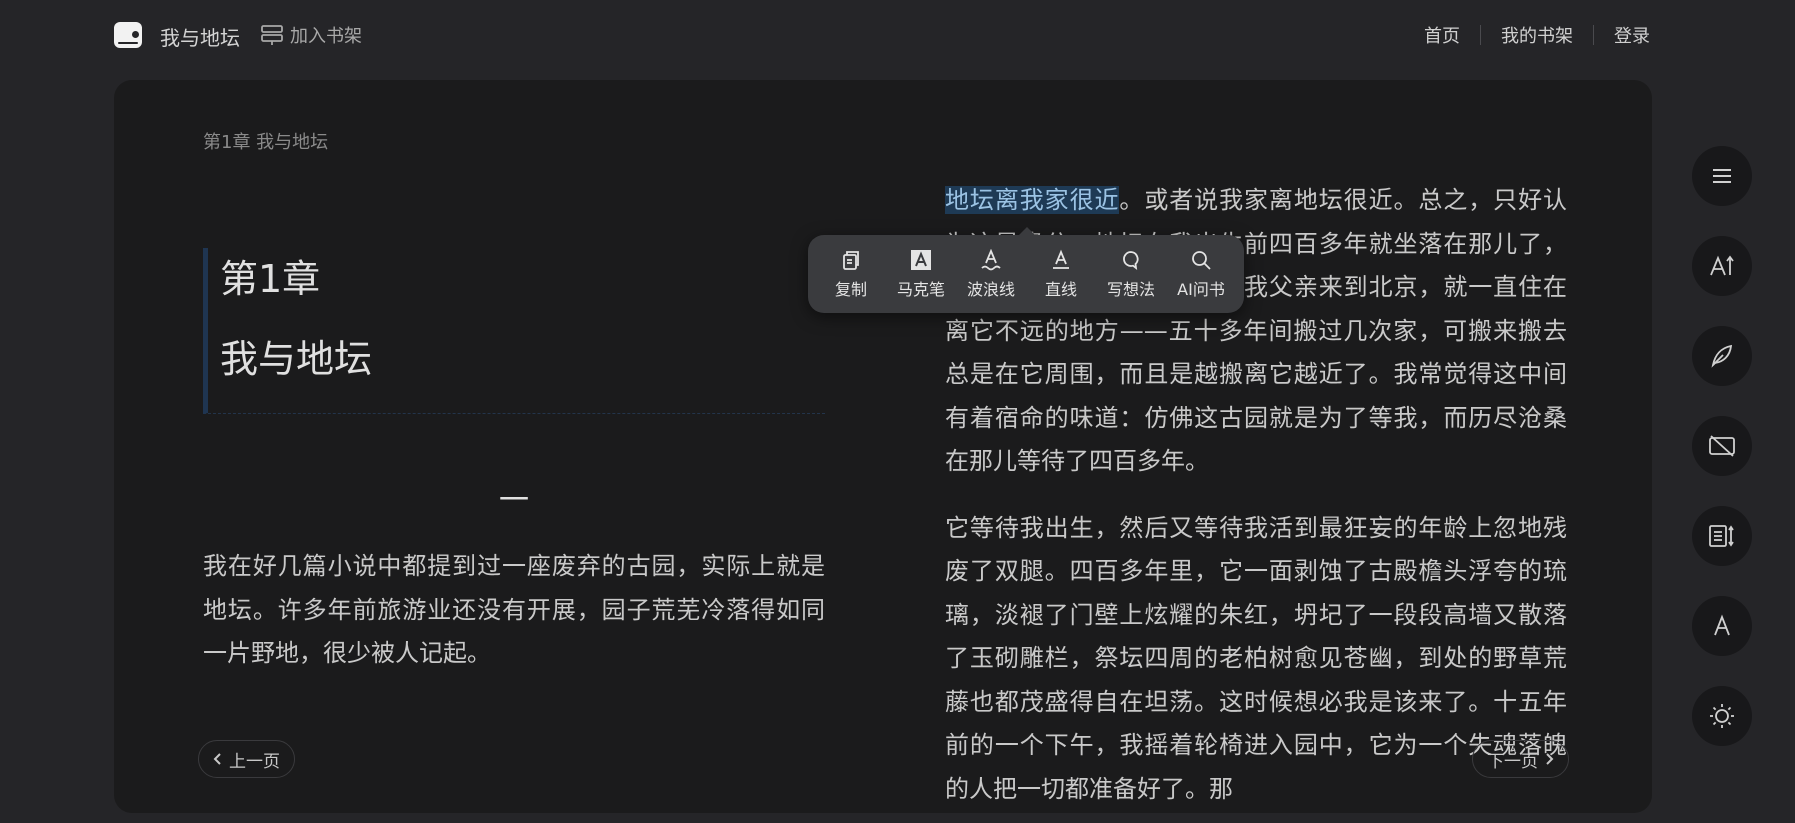  What do you see at coordinates (1032, 200) in the screenshot?
I see `highlighted-selection: 地坛离我家很近` at bounding box center [1032, 200].